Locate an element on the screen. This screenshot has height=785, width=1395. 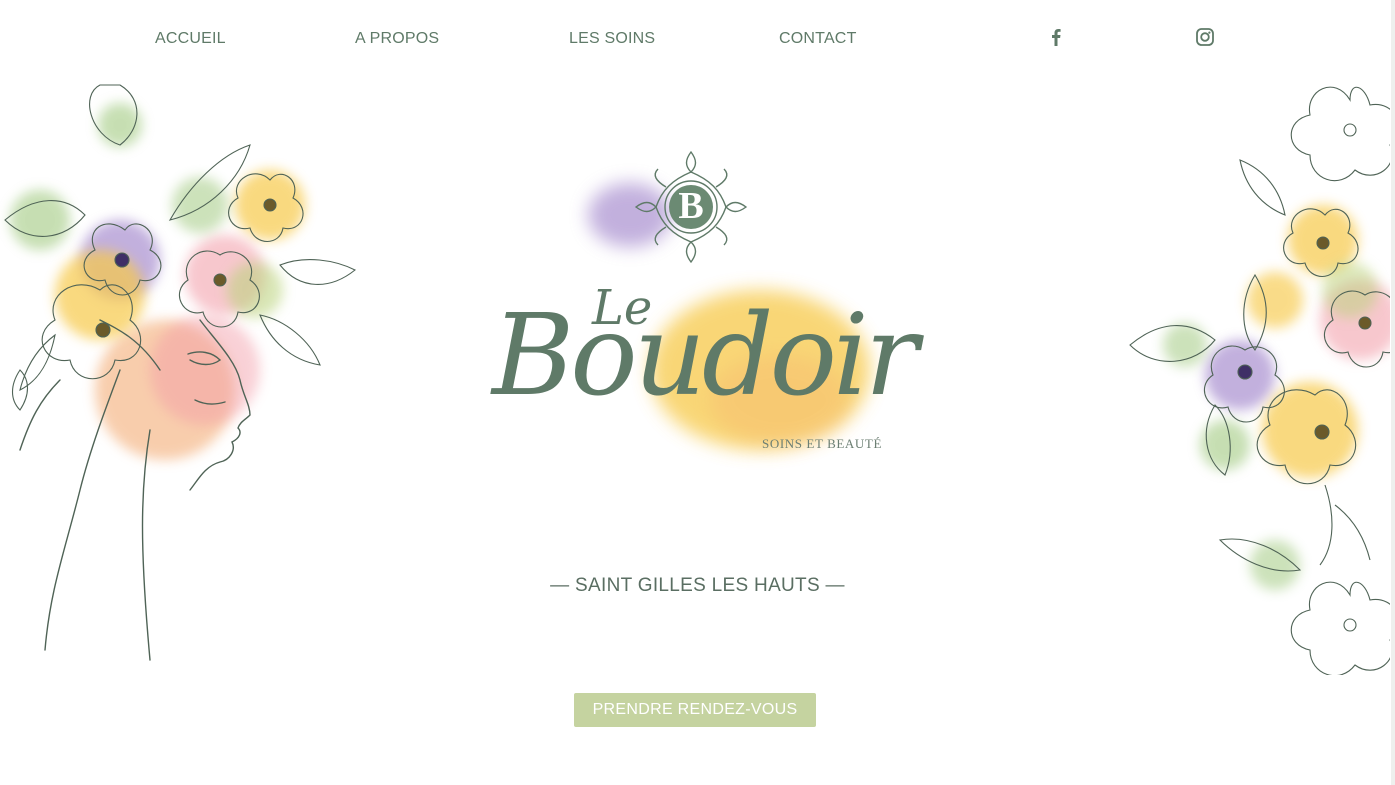
logo-monogram: B is located at coordinates (691, 206).